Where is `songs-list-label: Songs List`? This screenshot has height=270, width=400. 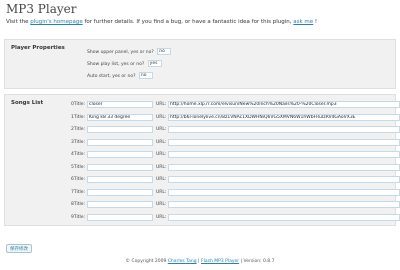 songs-list-label: Songs List is located at coordinates (27, 103).